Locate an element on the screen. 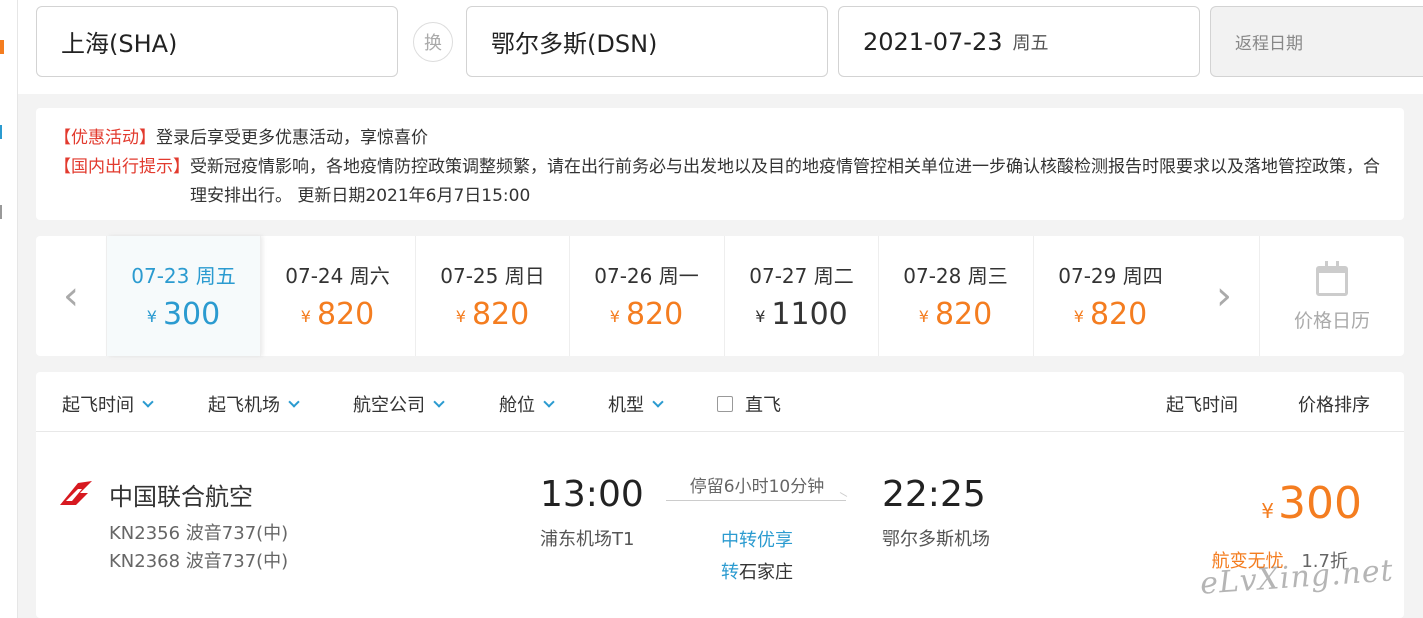 The width and height of the screenshot is (1423, 618). departure-city-value: 上海(SHA) is located at coordinates (119, 44).